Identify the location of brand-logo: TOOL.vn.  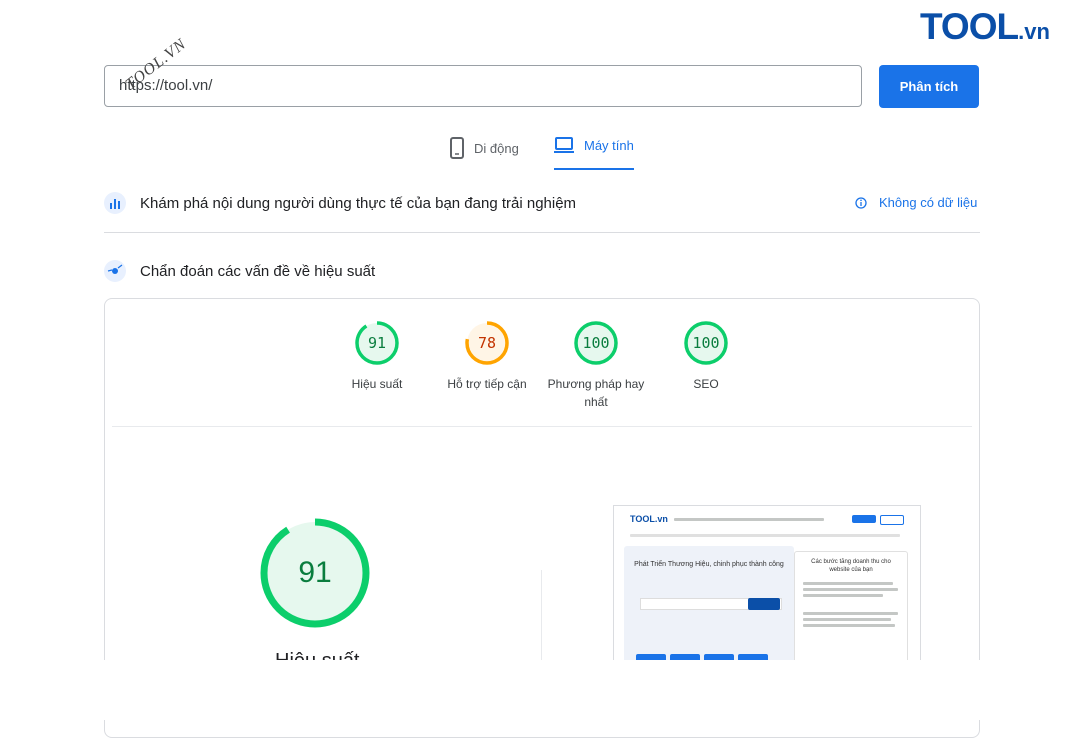
(985, 26).